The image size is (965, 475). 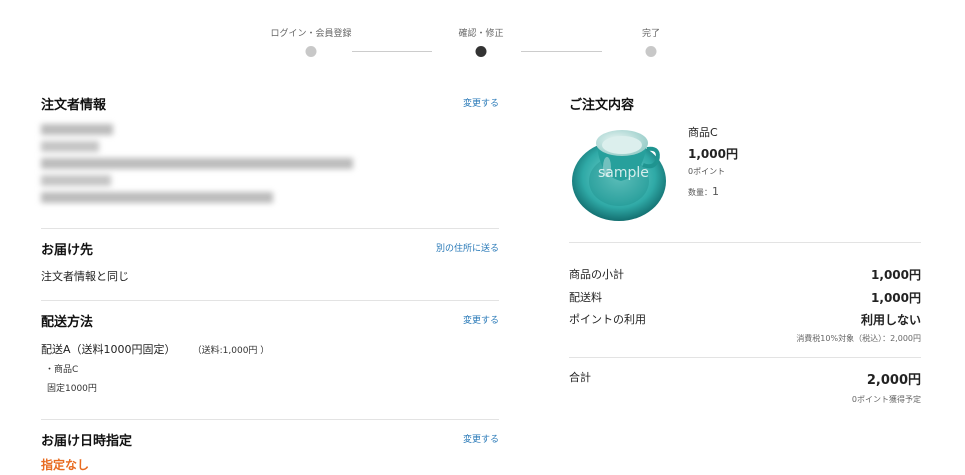 What do you see at coordinates (707, 171) in the screenshot?
I see `product-points: 0ポイント` at bounding box center [707, 171].